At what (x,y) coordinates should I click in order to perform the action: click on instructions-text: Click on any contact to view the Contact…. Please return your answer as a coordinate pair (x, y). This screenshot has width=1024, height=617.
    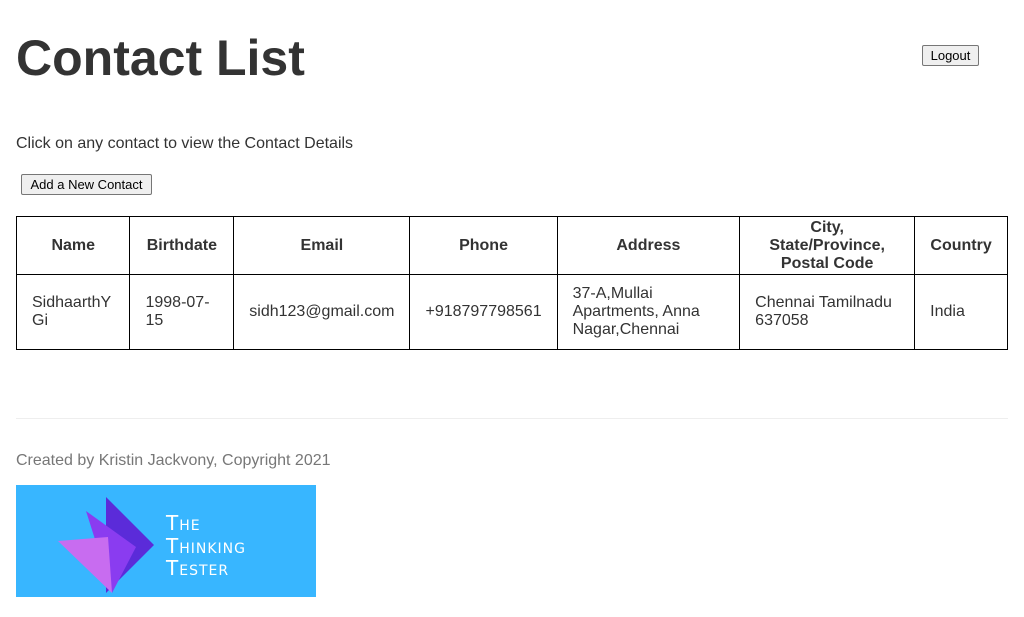
    Looking at the image, I should click on (185, 143).